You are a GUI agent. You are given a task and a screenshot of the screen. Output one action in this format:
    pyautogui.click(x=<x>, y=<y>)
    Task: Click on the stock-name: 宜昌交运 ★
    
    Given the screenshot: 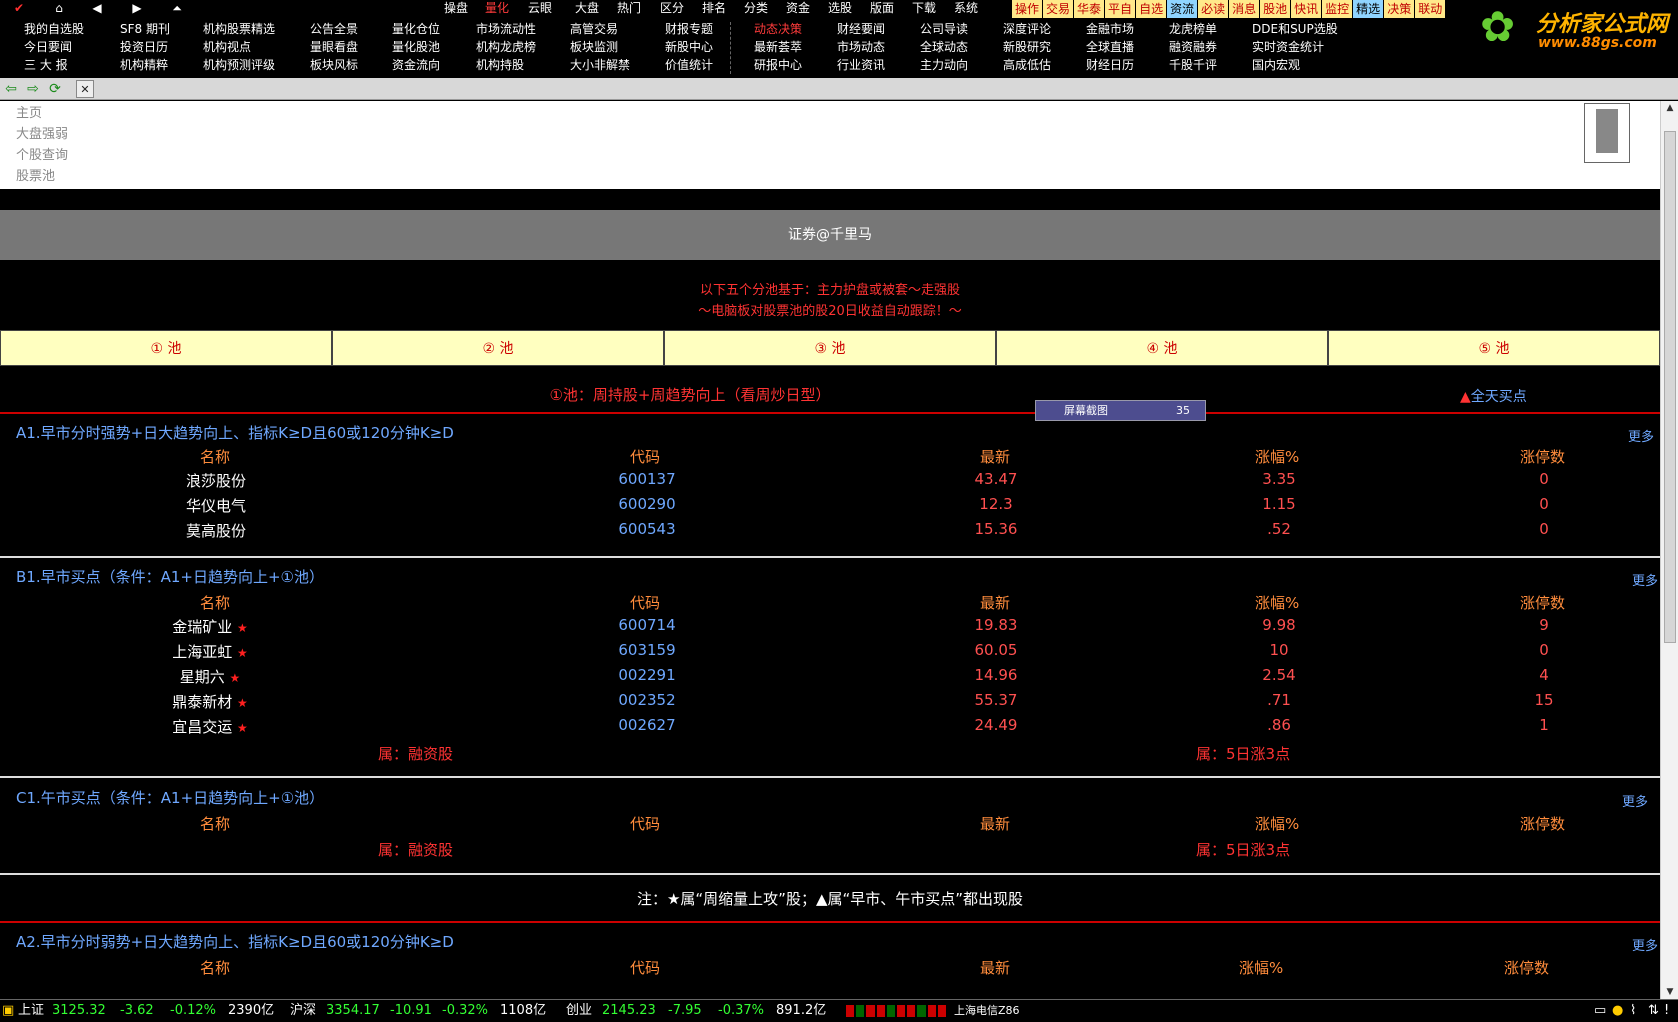 What is the action you would take?
    pyautogui.click(x=210, y=726)
    